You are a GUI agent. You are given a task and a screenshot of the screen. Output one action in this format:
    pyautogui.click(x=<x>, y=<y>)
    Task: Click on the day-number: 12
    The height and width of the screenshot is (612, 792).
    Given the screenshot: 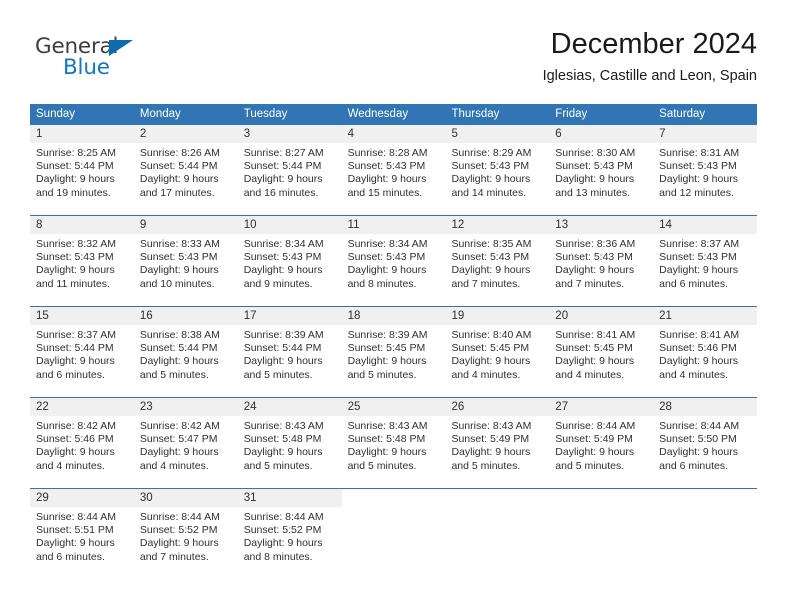 What is the action you would take?
    pyautogui.click(x=497, y=225)
    